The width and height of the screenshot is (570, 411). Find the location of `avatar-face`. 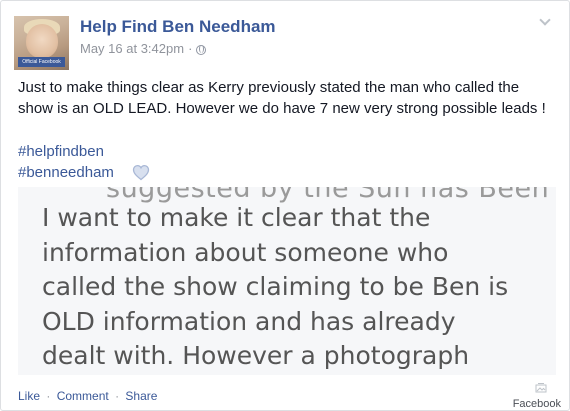

avatar-face is located at coordinates (42, 41).